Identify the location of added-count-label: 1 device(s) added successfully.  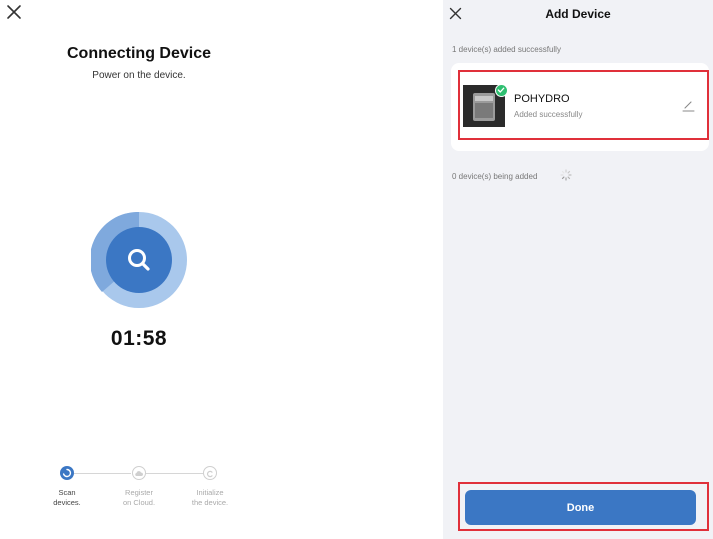
(506, 49).